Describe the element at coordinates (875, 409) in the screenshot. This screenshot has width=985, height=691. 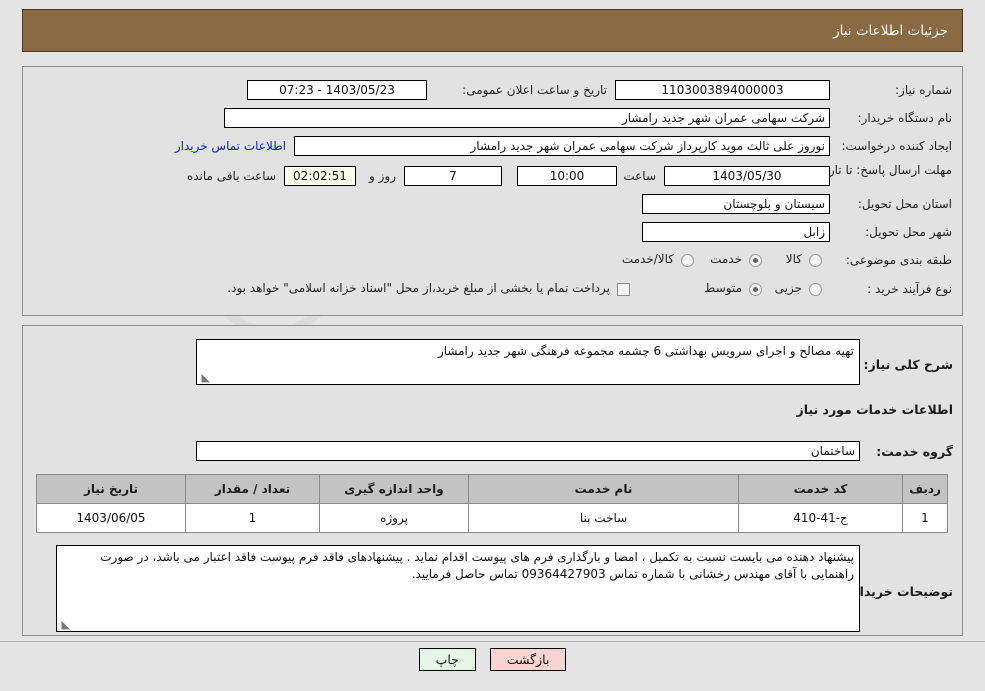
I see `services-info-title: اطلاعات خدمات مورد نیاز` at that location.